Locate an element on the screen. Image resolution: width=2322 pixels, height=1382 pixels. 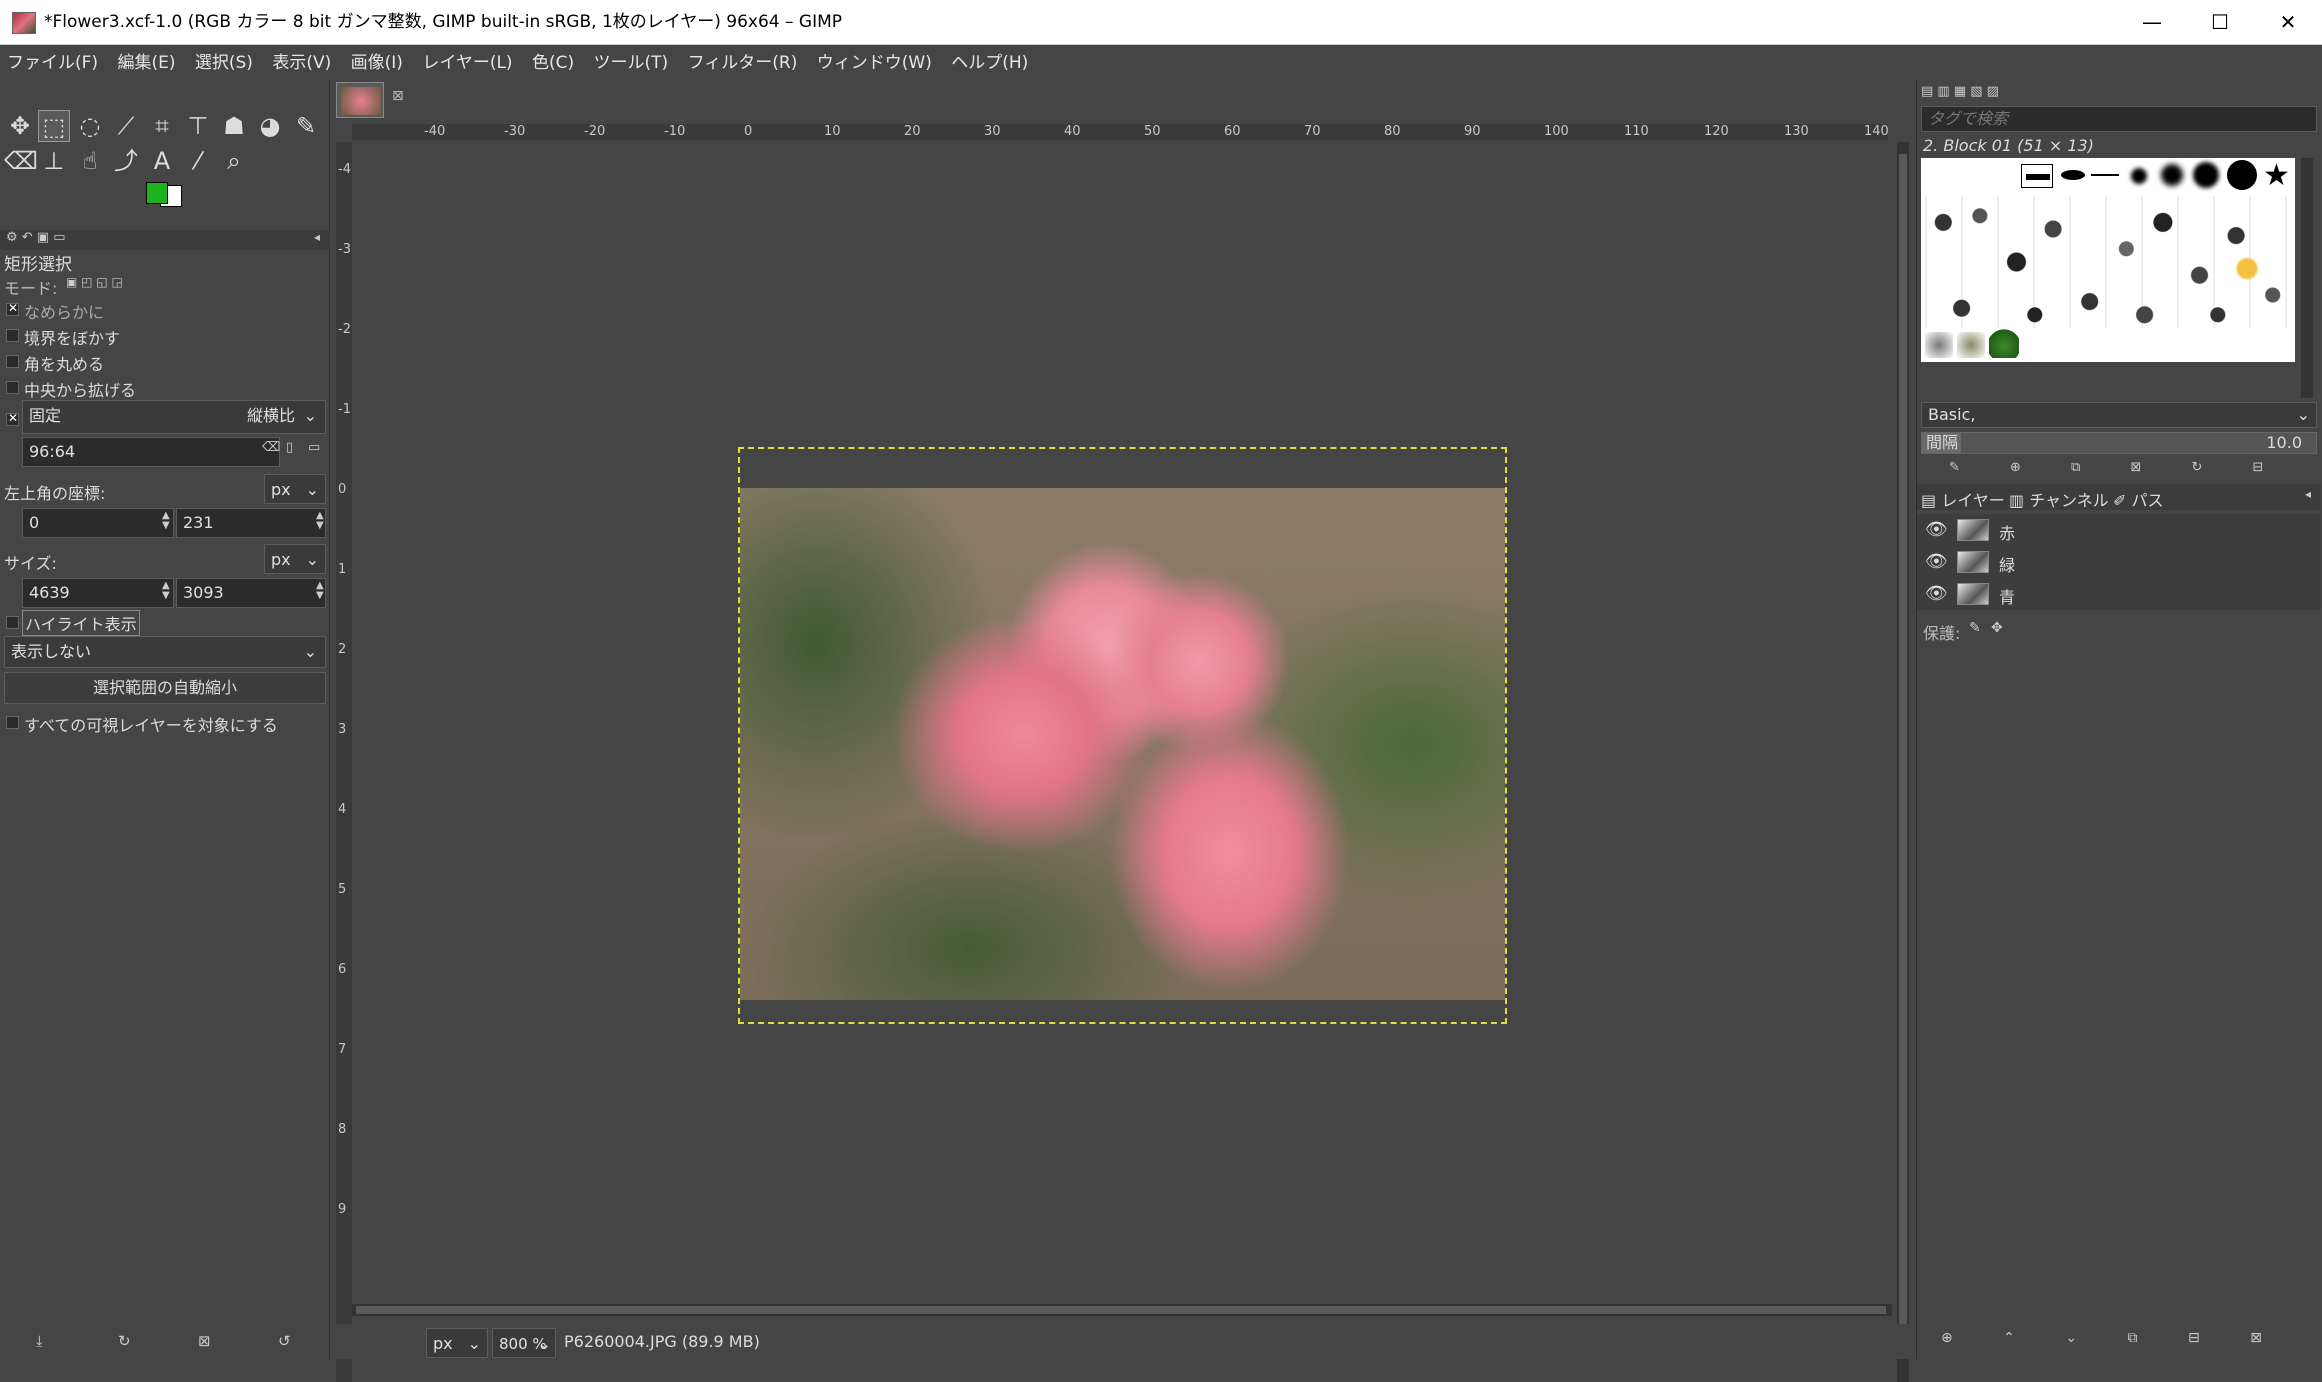
text-tool-icon: A is located at coordinates (162, 161).